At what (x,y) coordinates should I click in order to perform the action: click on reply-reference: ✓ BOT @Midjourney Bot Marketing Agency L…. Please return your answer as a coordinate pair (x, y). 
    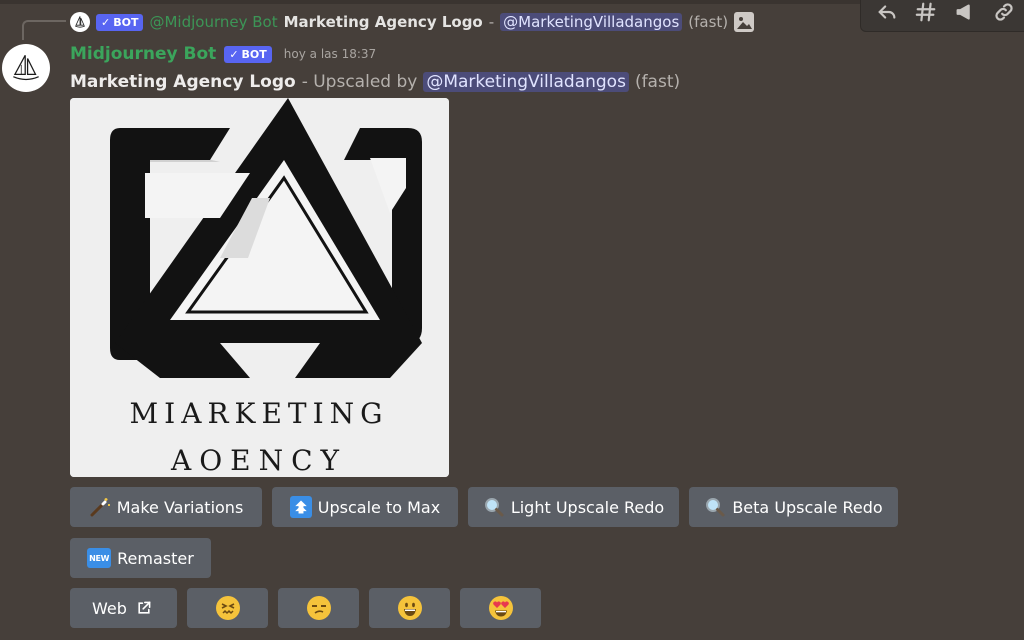
    Looking at the image, I should click on (412, 22).